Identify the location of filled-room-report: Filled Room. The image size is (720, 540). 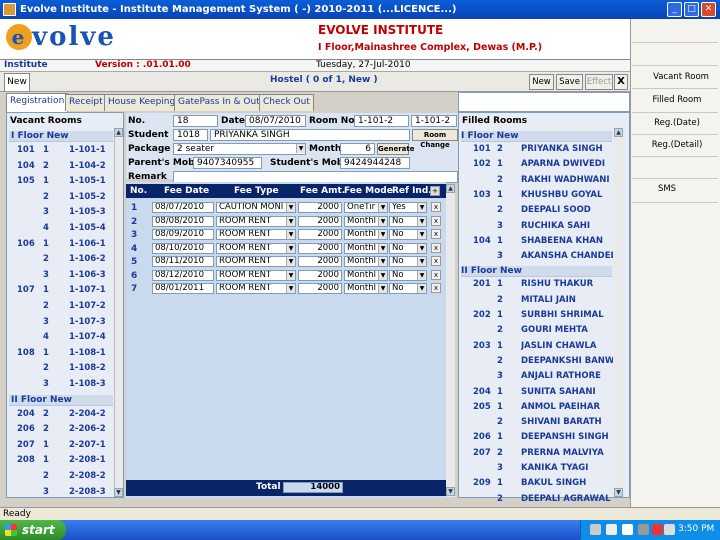
(676, 100).